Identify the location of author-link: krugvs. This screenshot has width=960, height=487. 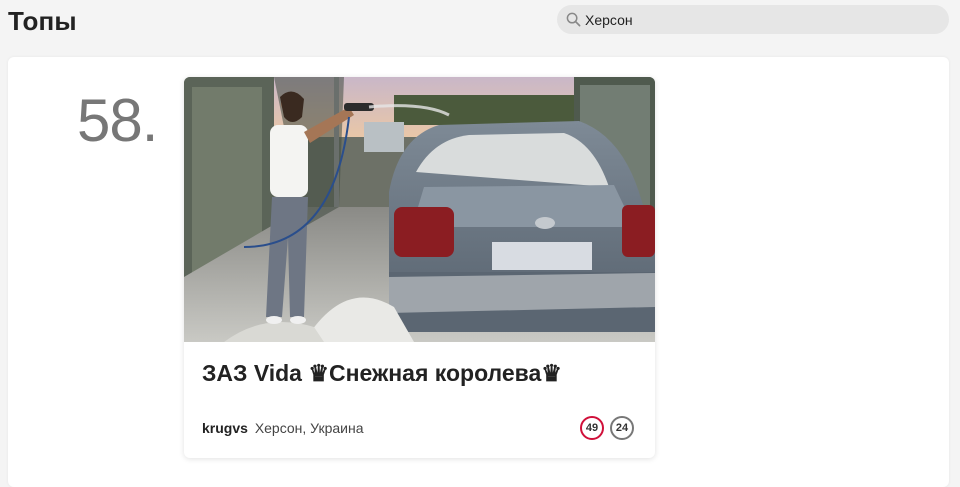
(225, 428).